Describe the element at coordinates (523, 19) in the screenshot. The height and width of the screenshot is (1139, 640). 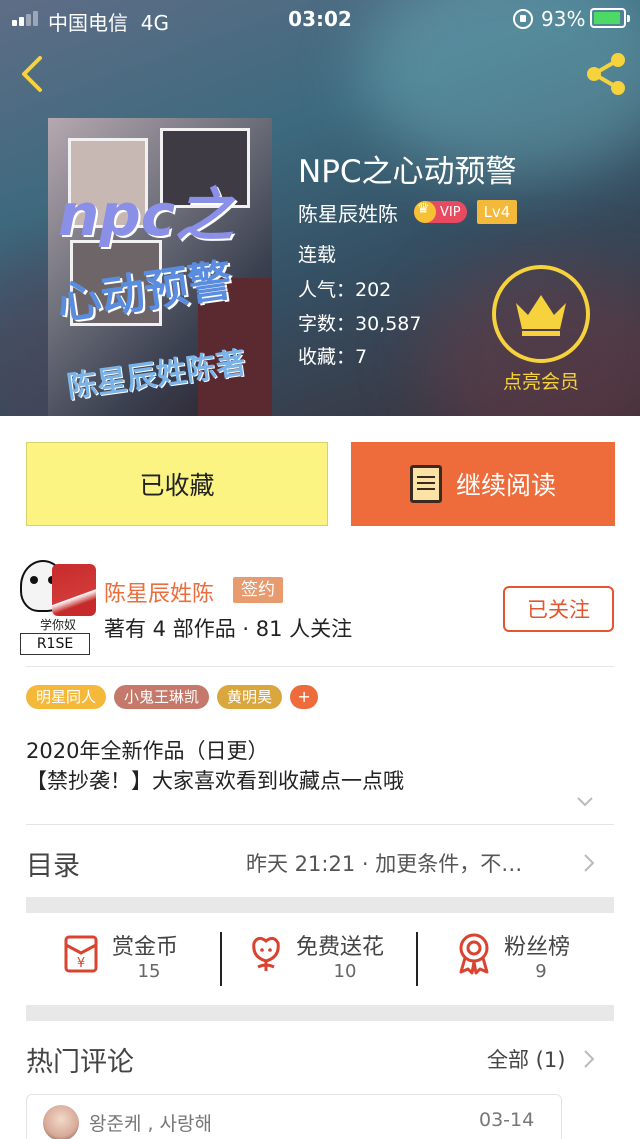
I see `rotation-lock-icon` at that location.